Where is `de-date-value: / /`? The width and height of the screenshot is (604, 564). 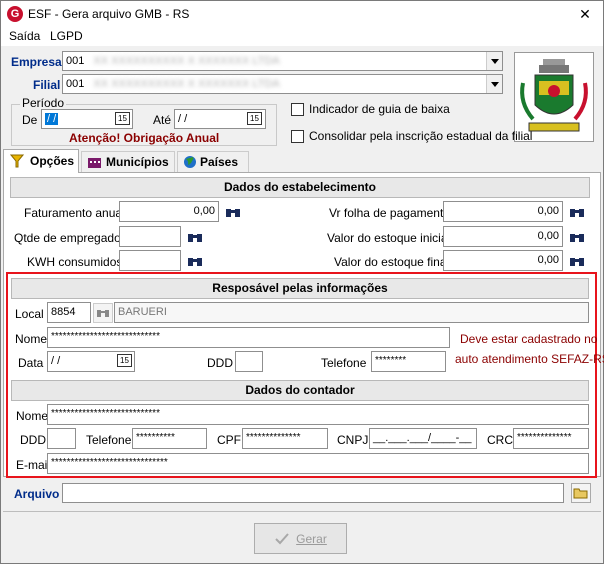
de-date-value: / / is located at coordinates (52, 119).